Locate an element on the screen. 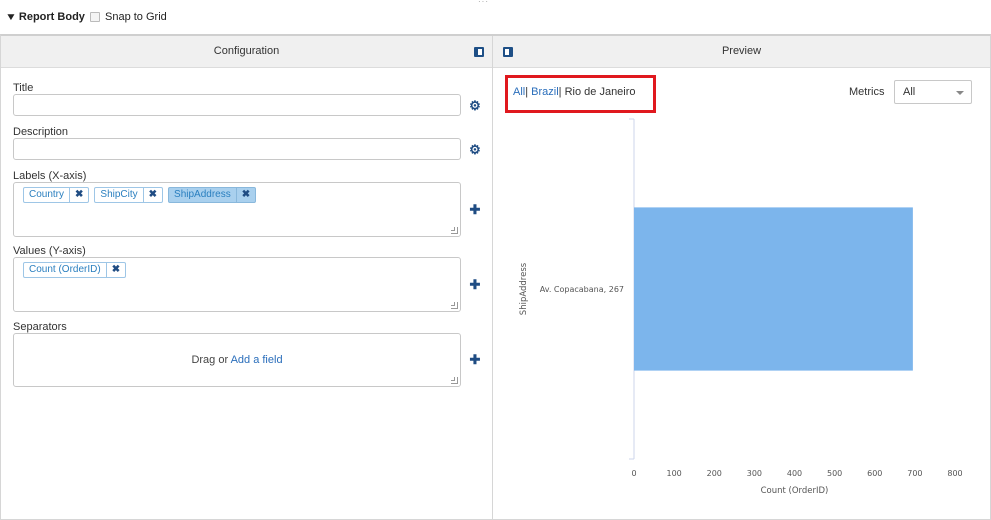  y-axis-title: ShipAddress is located at coordinates (524, 288).